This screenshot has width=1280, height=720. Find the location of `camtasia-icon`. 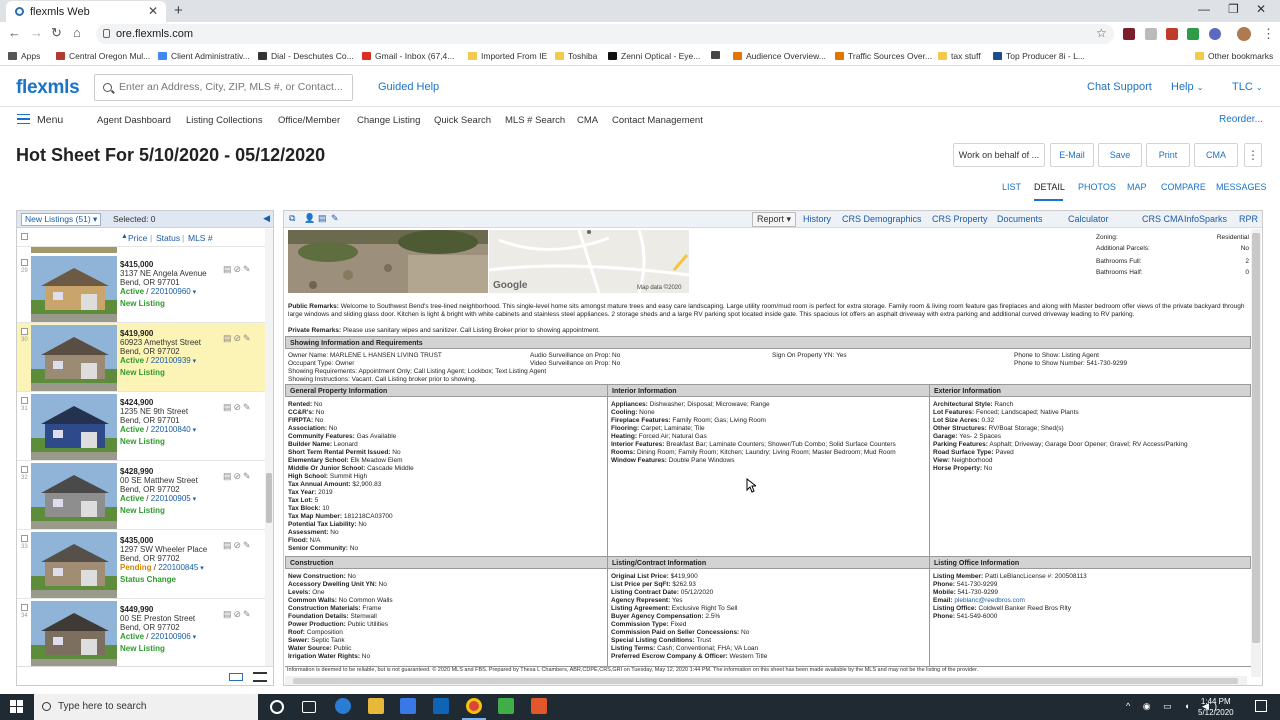

camtasia-icon is located at coordinates (506, 706).